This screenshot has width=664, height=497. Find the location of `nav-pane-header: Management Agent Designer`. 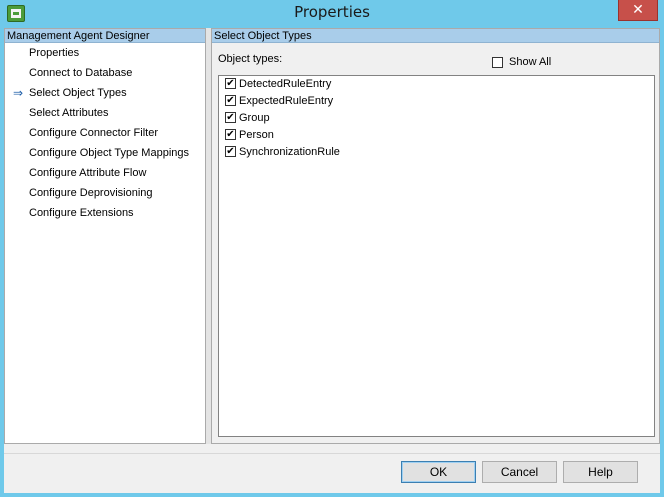

nav-pane-header: Management Agent Designer is located at coordinates (105, 36).